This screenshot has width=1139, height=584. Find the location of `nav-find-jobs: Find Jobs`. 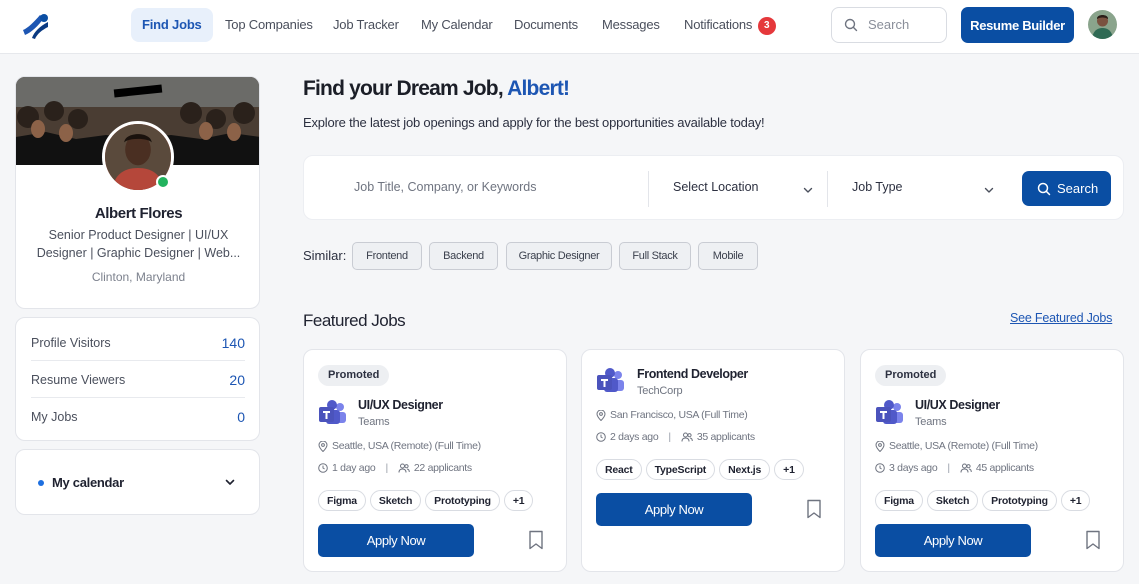

nav-find-jobs: Find Jobs is located at coordinates (172, 25).